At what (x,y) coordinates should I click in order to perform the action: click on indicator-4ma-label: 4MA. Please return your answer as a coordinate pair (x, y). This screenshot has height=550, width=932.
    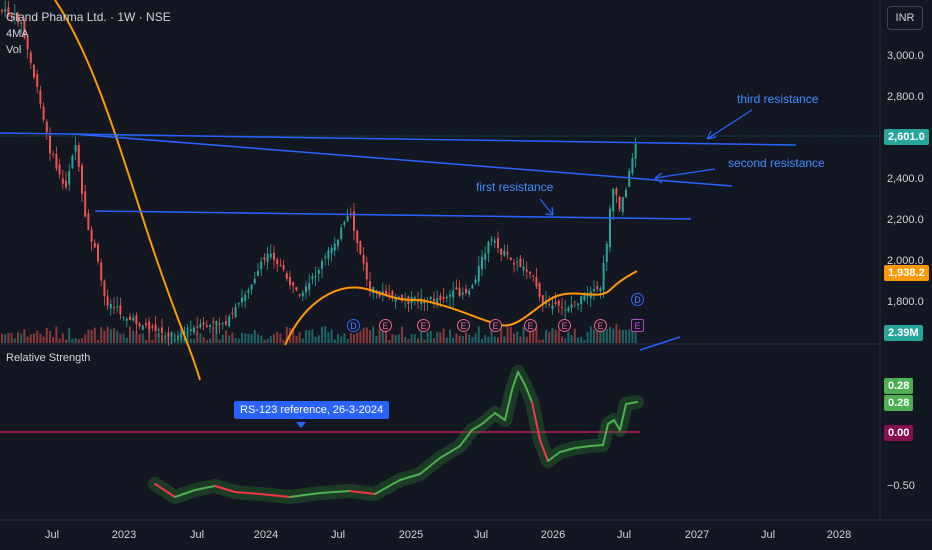
    Looking at the image, I should click on (17, 34).